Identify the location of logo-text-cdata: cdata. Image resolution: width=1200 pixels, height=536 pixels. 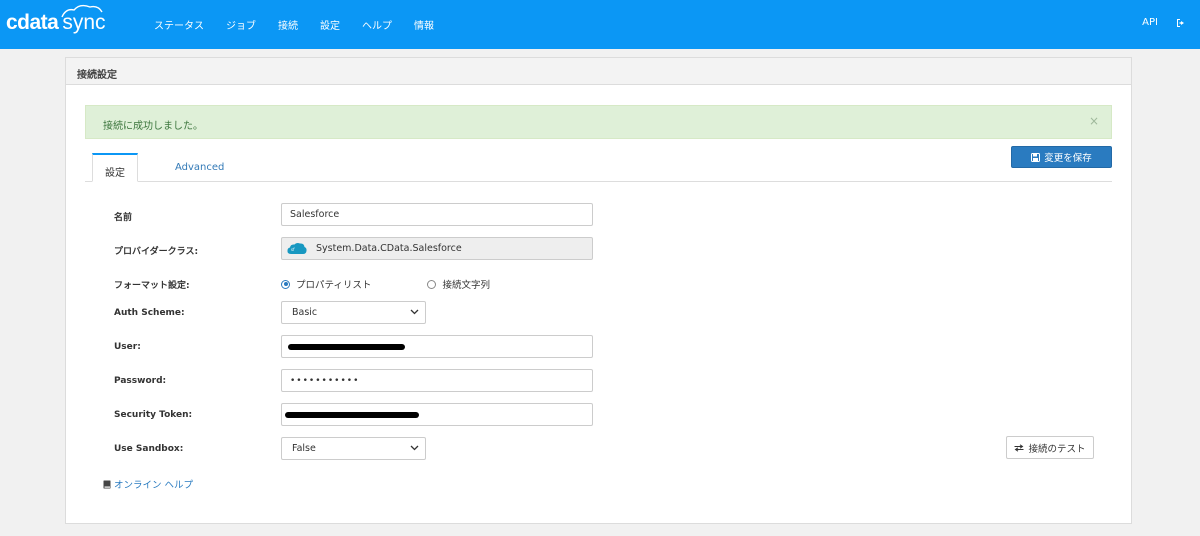
(32, 22).